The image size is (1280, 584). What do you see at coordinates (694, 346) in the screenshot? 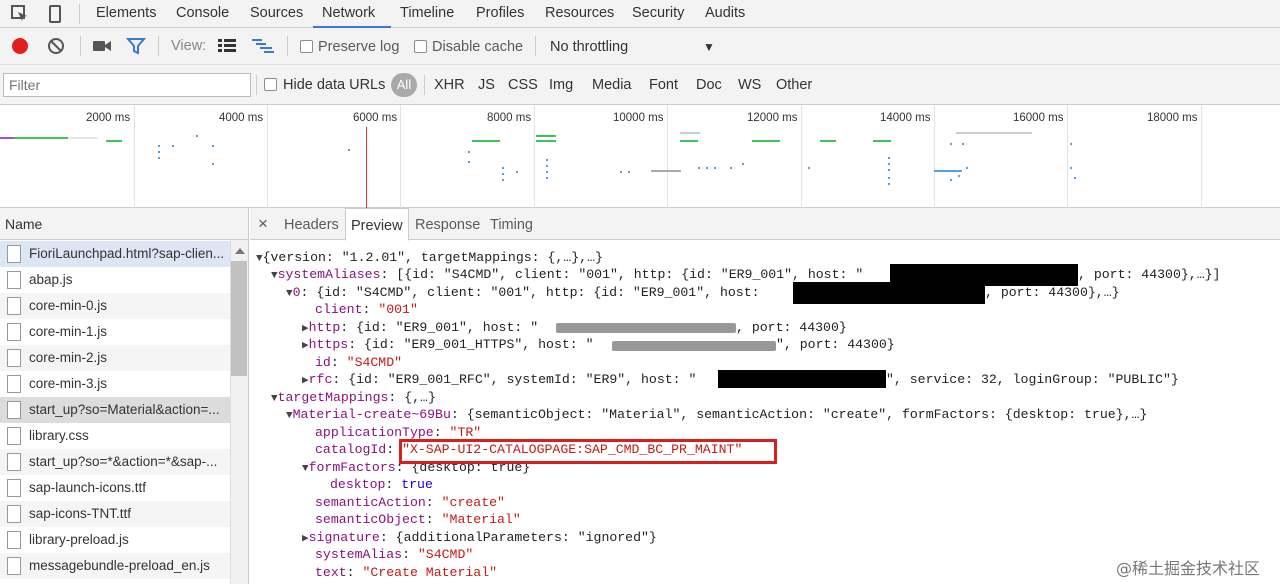
I see `blurred-host` at bounding box center [694, 346].